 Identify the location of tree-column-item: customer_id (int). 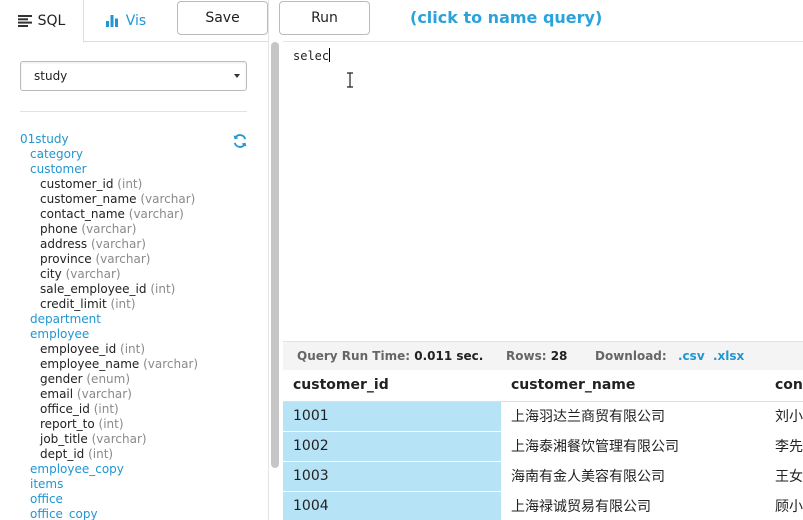
(135, 184).